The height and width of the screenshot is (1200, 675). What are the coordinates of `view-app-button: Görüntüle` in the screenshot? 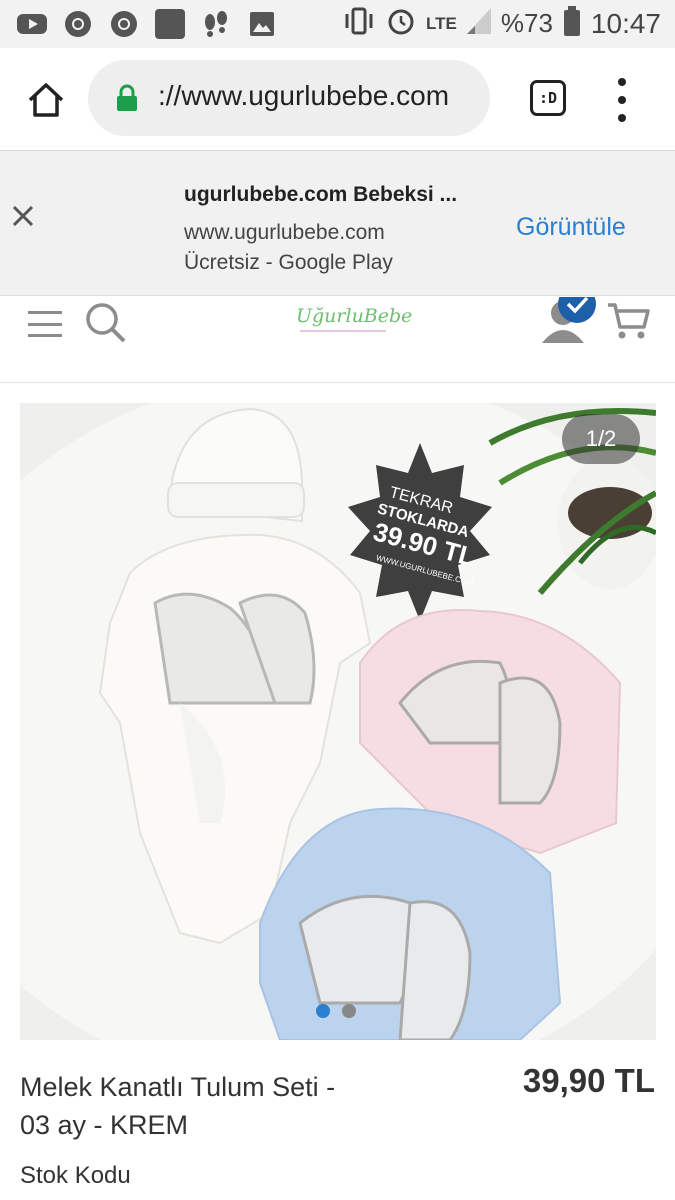 It's located at (571, 227).